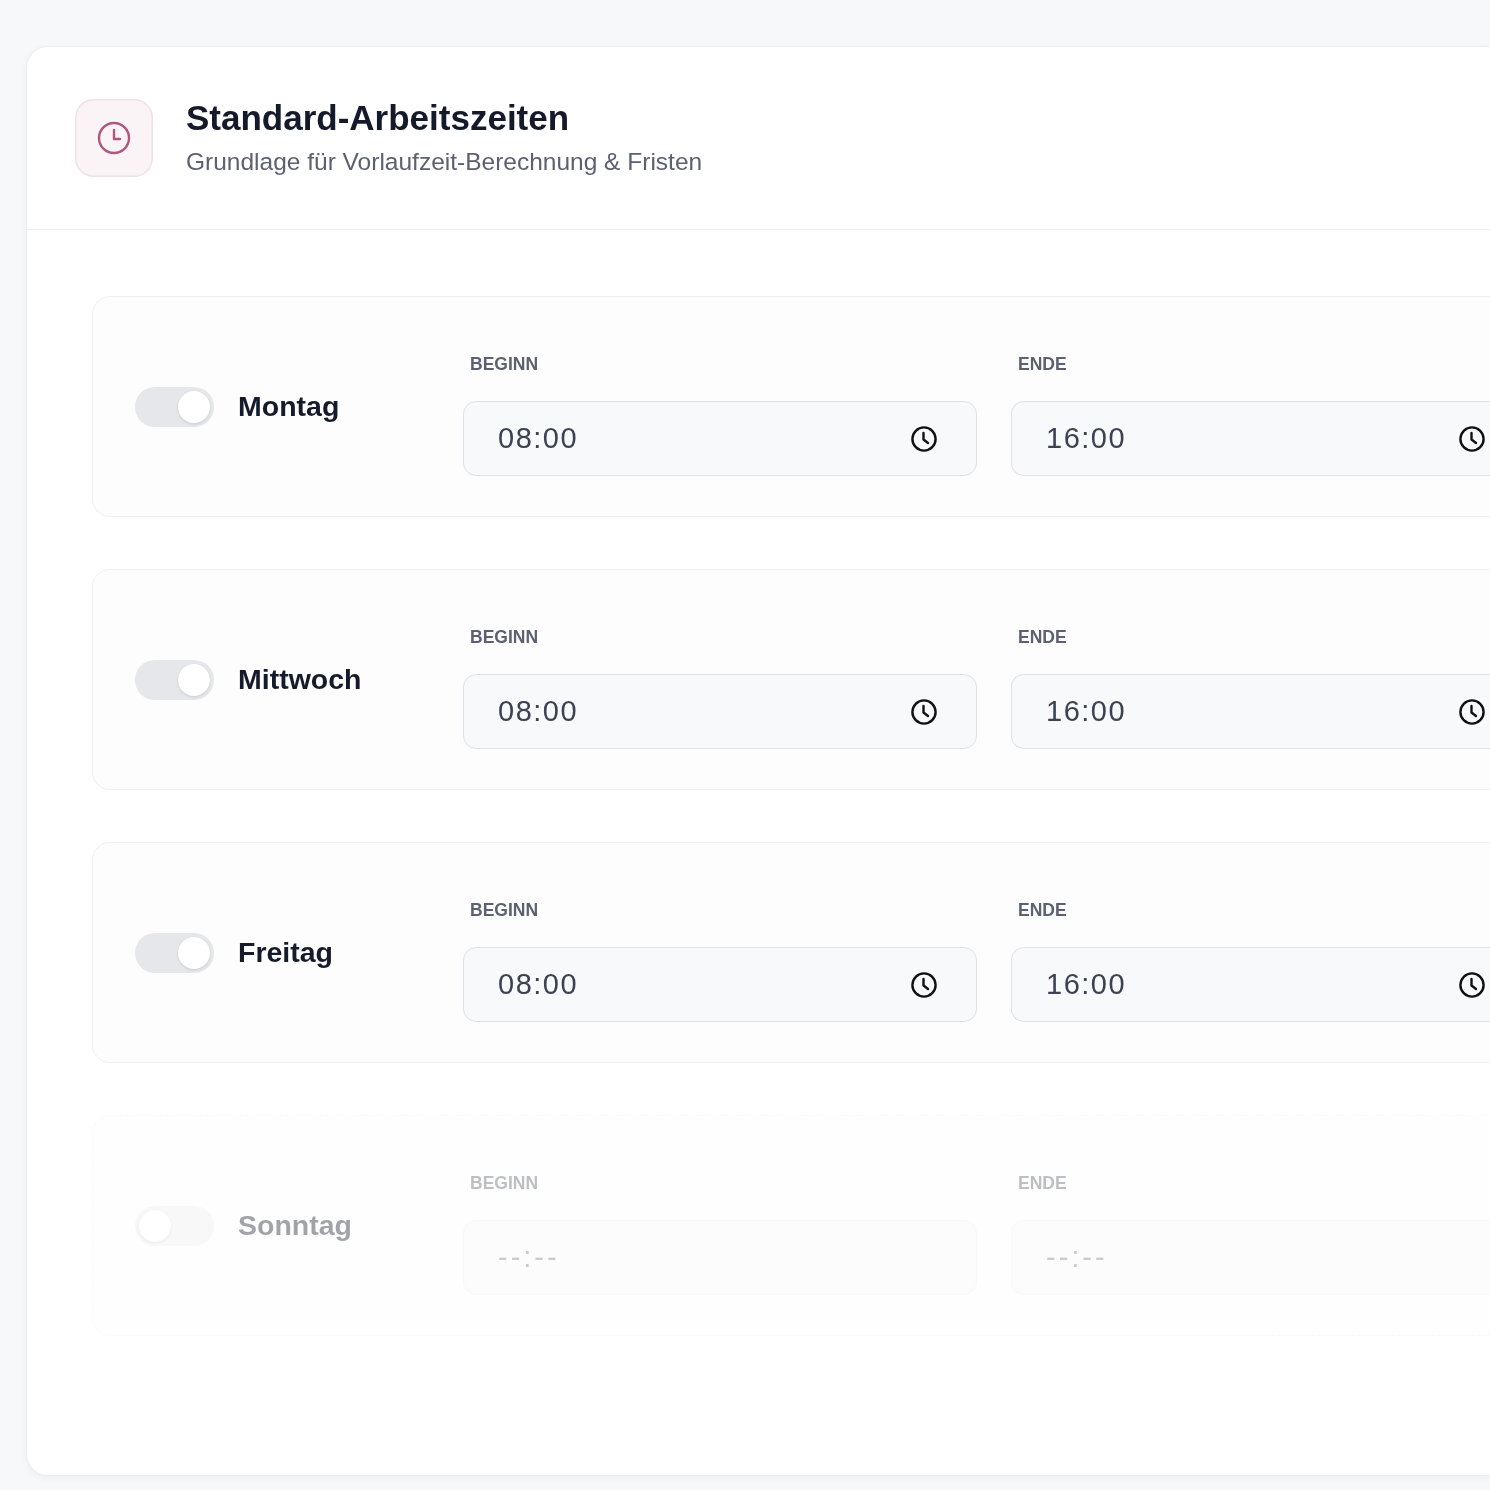 The height and width of the screenshot is (1490, 1490). I want to click on card-subtitle: Grundlage für Vorlaufzeit-Berechnung & Fristen, so click(444, 162).